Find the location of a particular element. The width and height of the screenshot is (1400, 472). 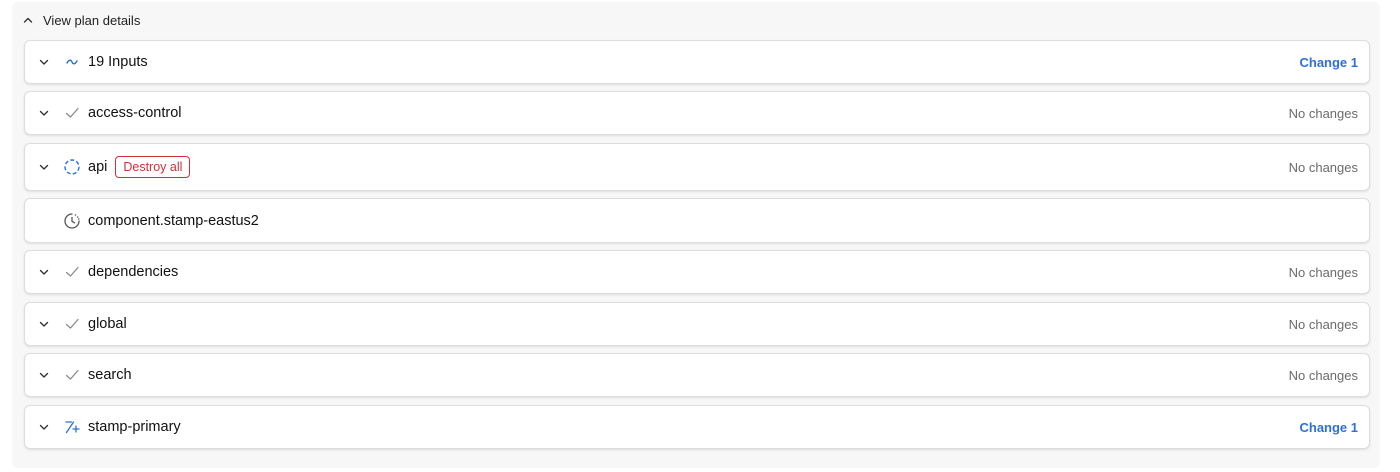

view-plan-details-toggle: View plan details is located at coordinates (81, 20).